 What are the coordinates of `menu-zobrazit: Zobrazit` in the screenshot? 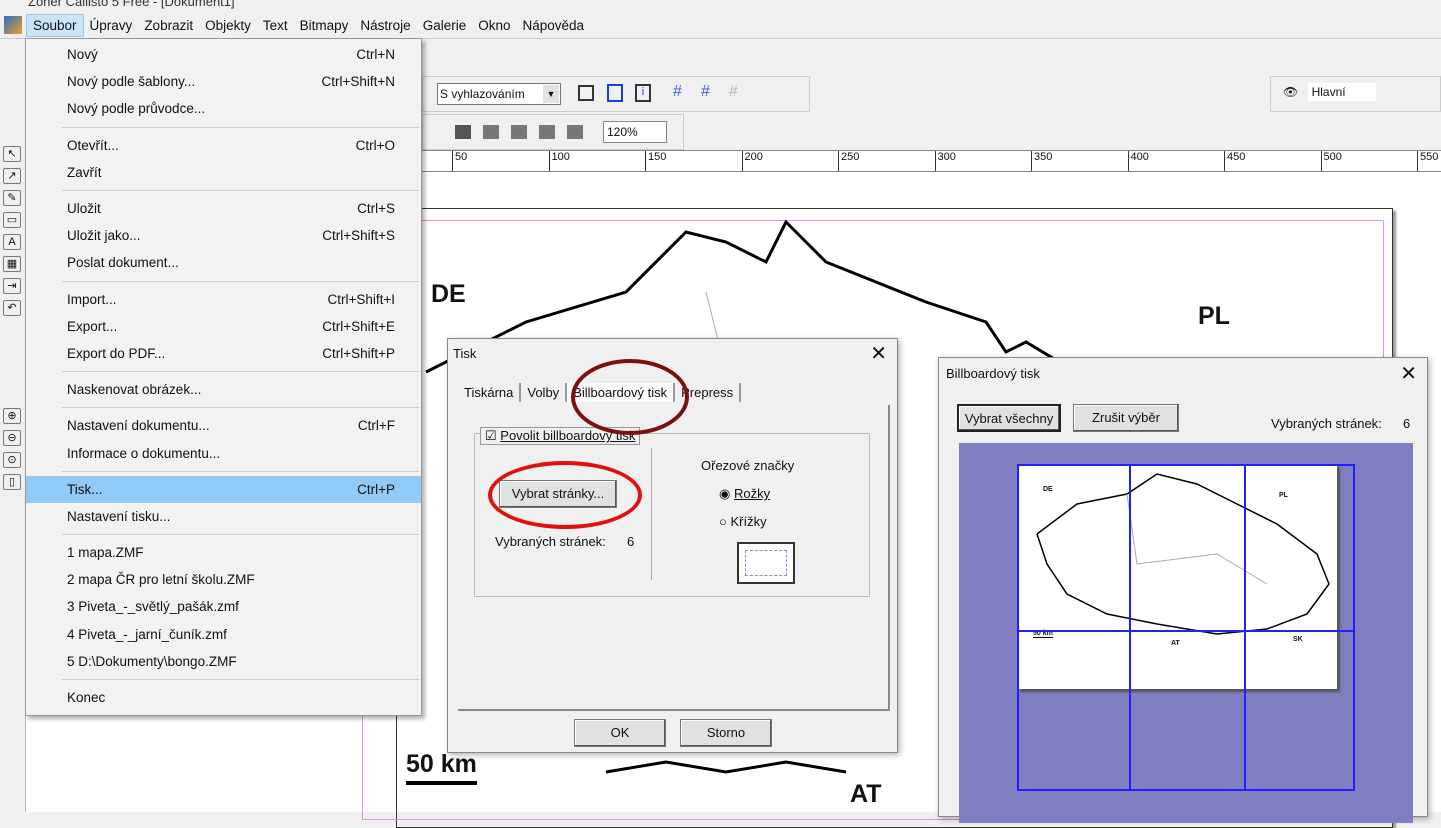 It's located at (168, 25).